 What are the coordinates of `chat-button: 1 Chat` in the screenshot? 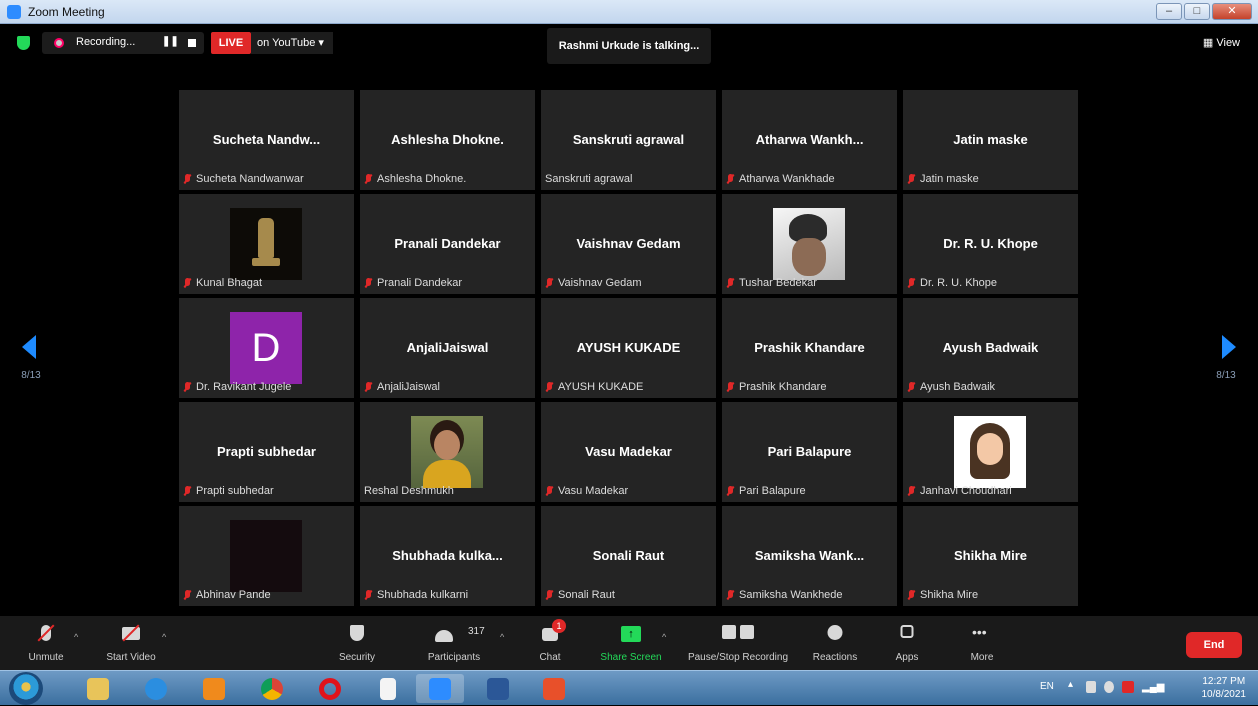 It's located at (550, 641).